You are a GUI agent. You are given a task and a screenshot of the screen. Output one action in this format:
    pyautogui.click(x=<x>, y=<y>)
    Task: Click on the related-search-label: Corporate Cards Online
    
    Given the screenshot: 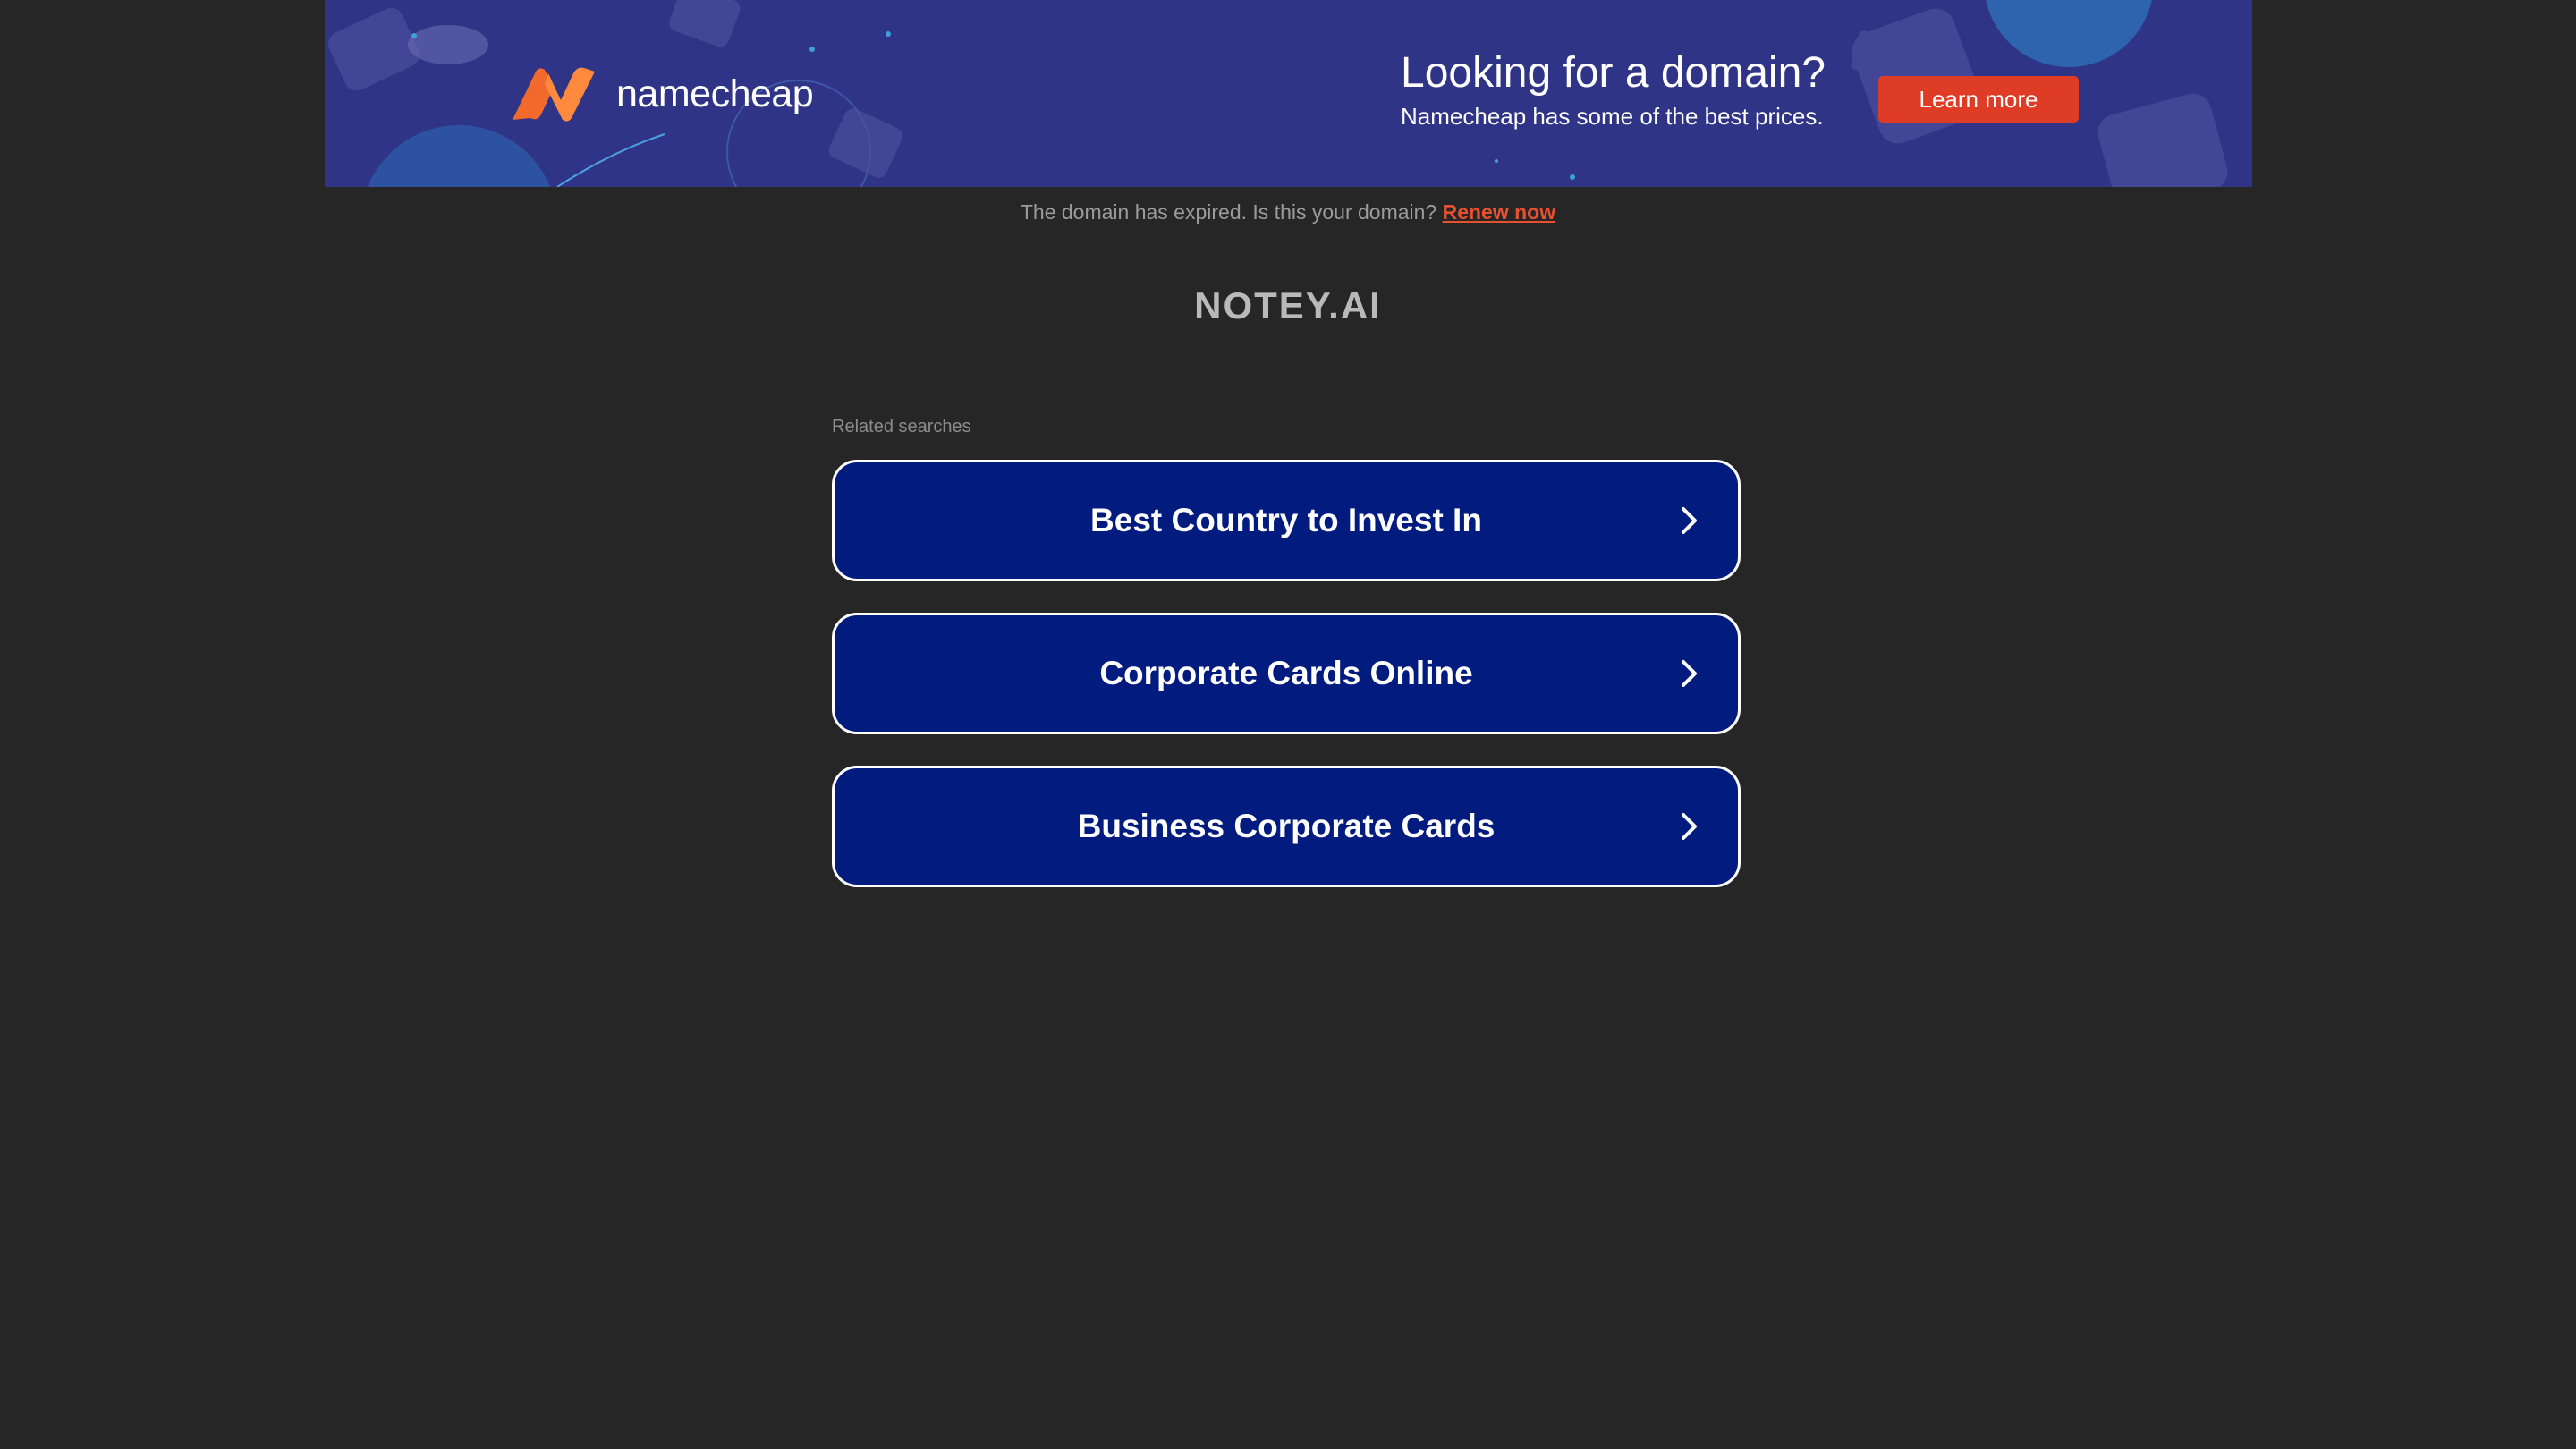 What is the action you would take?
    pyautogui.click(x=1286, y=673)
    